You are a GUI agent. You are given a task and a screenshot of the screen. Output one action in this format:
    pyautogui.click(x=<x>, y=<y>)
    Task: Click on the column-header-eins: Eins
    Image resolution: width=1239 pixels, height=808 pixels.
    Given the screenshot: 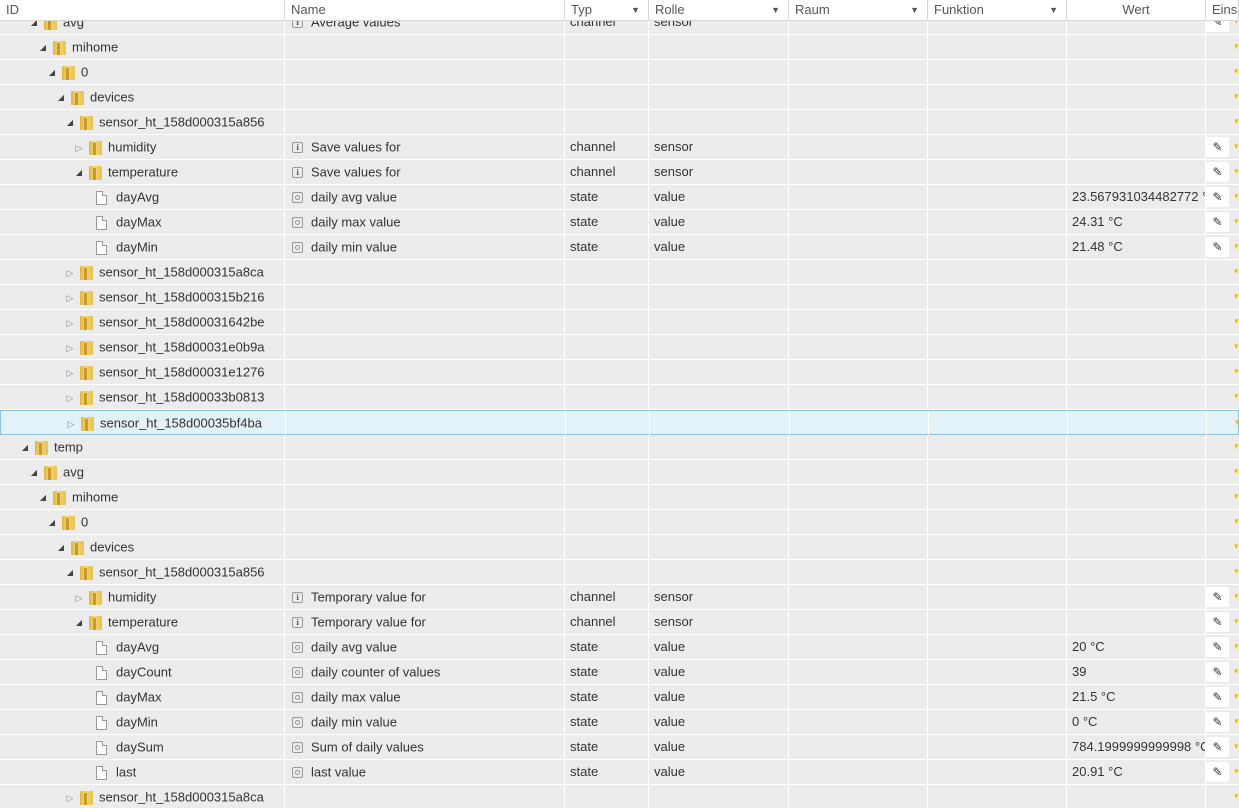 What is the action you would take?
    pyautogui.click(x=1222, y=10)
    